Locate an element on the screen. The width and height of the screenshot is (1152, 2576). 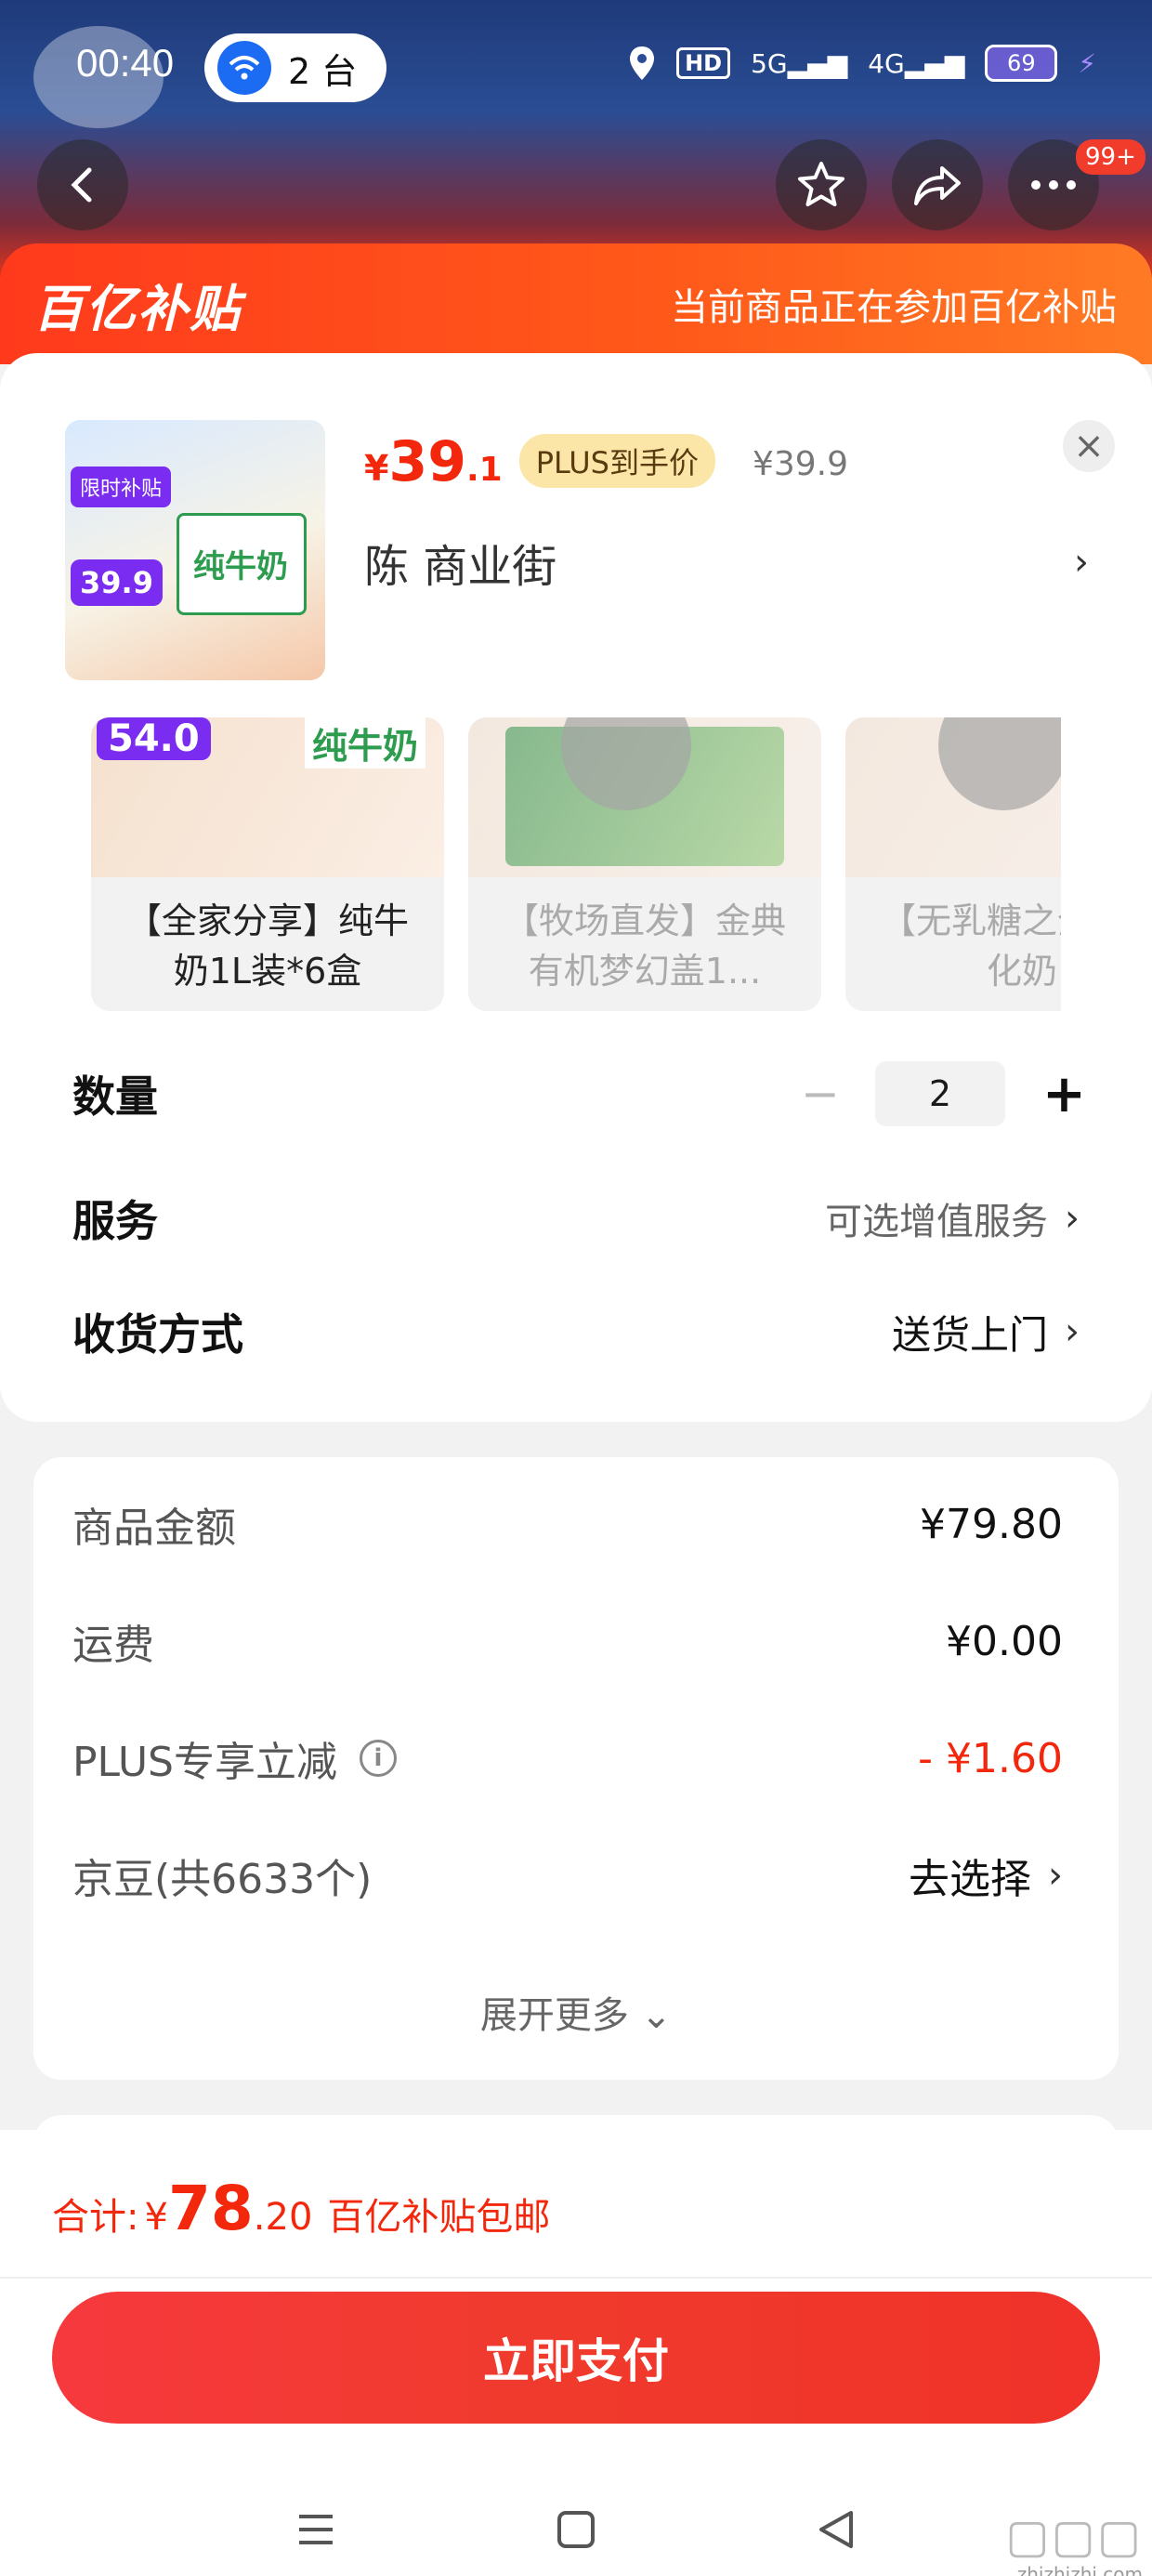
cast-devices-pill: 2 台 is located at coordinates (295, 67).